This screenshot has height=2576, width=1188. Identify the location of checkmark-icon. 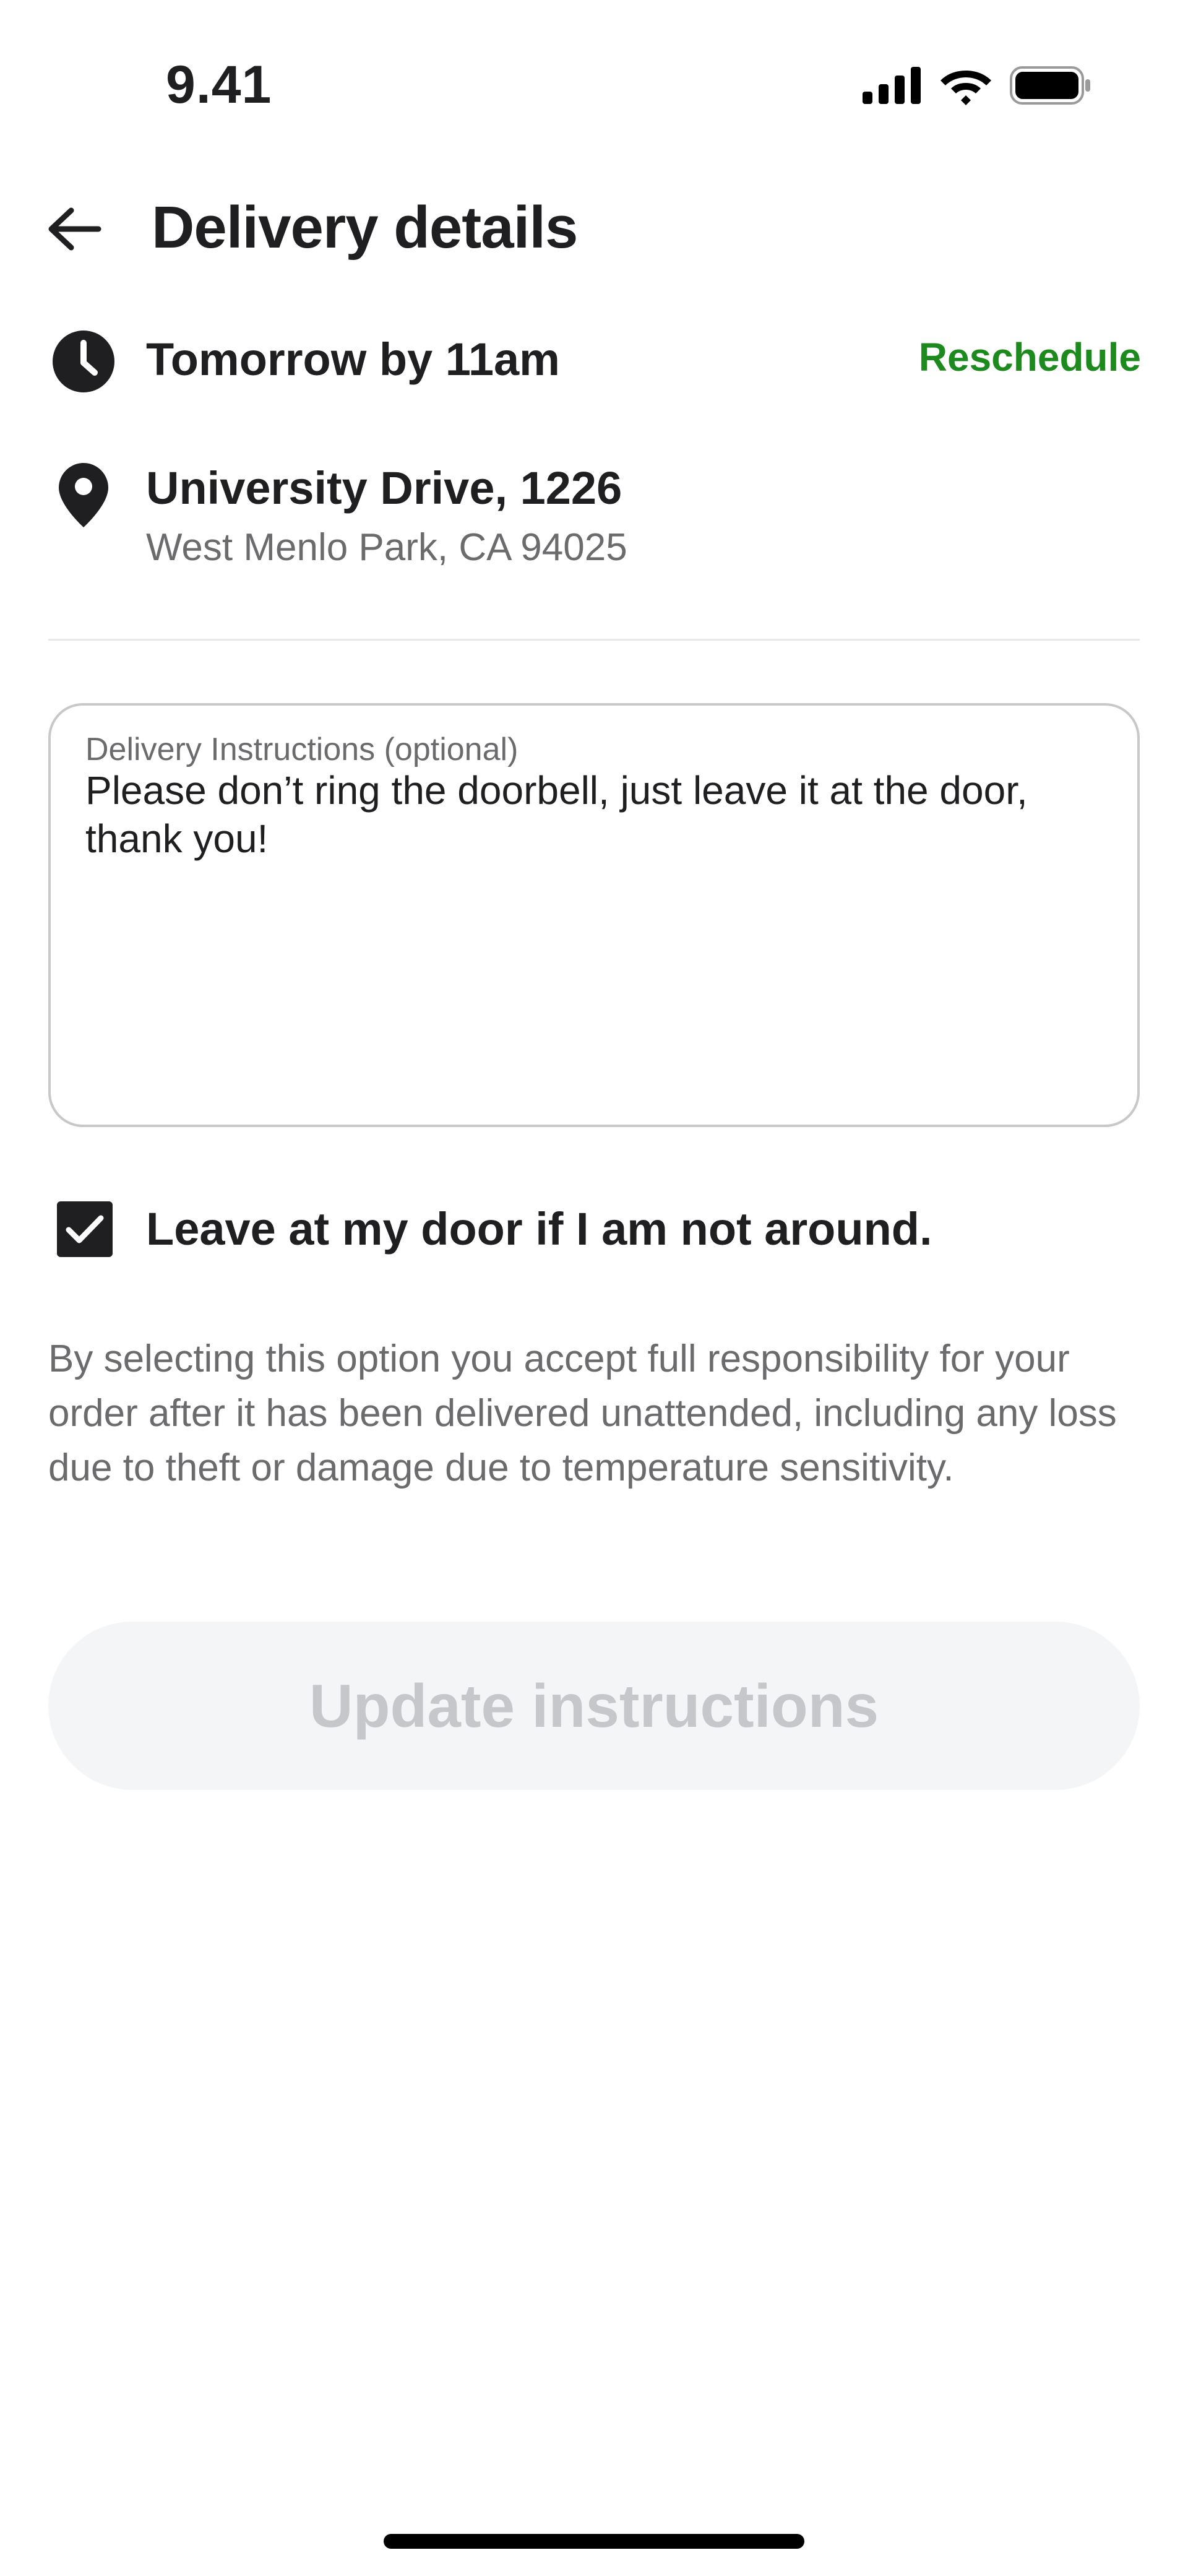
(85, 1229).